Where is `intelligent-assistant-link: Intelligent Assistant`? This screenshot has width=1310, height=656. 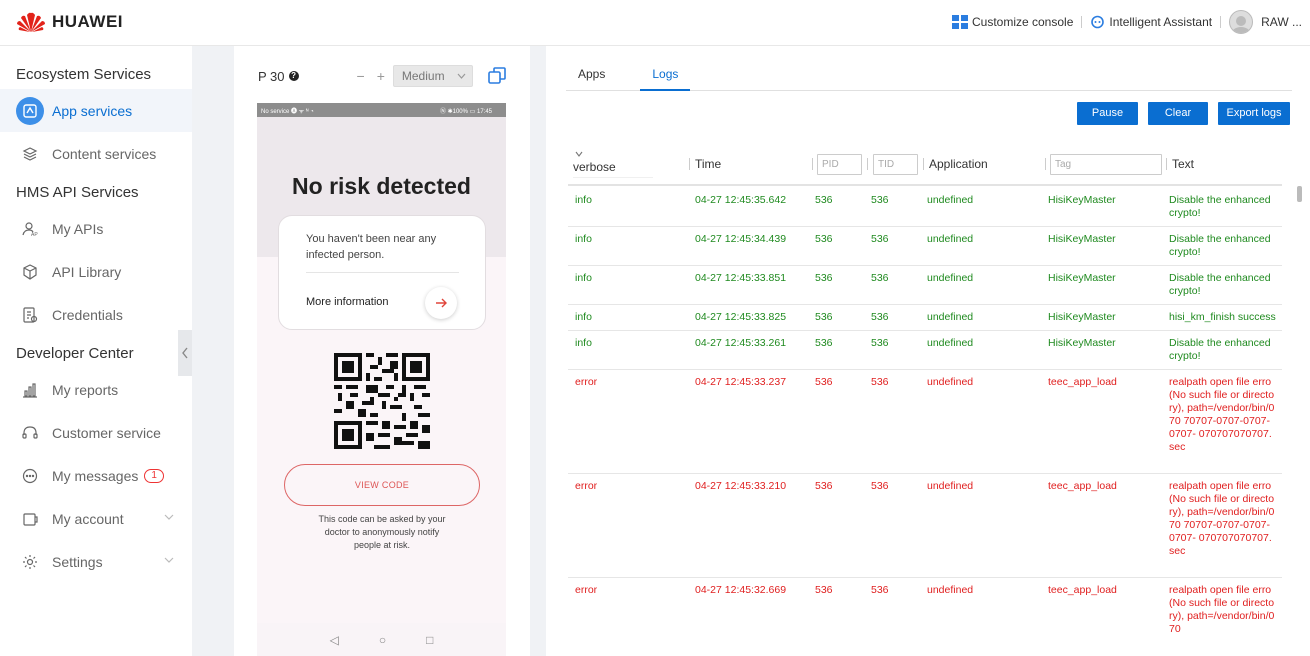 intelligent-assistant-link: Intelligent Assistant is located at coordinates (1151, 22).